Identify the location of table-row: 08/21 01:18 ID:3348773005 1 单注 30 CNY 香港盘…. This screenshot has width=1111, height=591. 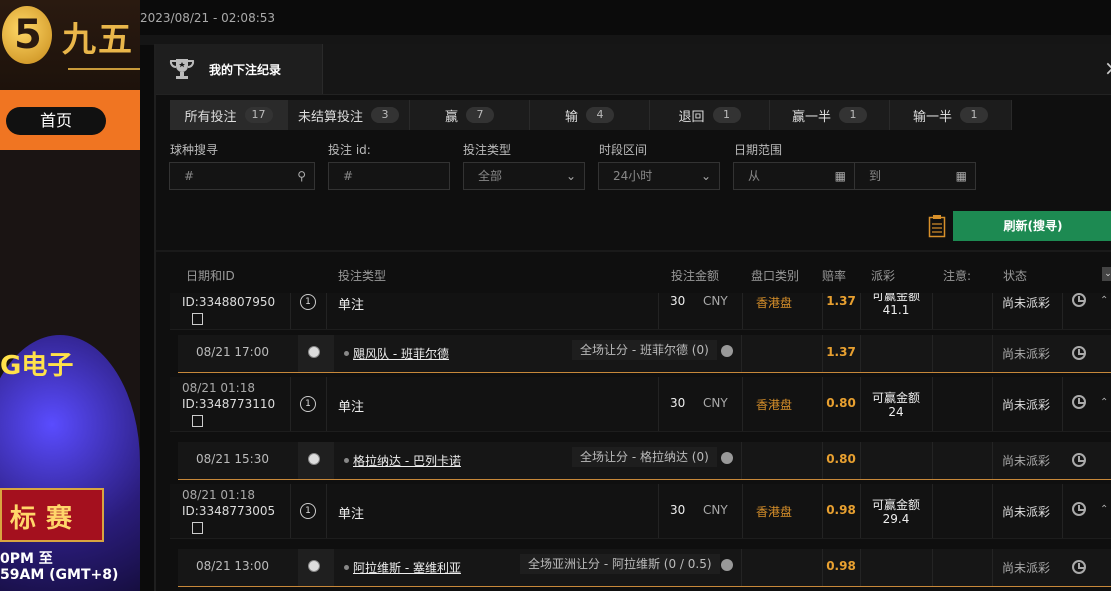
(640, 511).